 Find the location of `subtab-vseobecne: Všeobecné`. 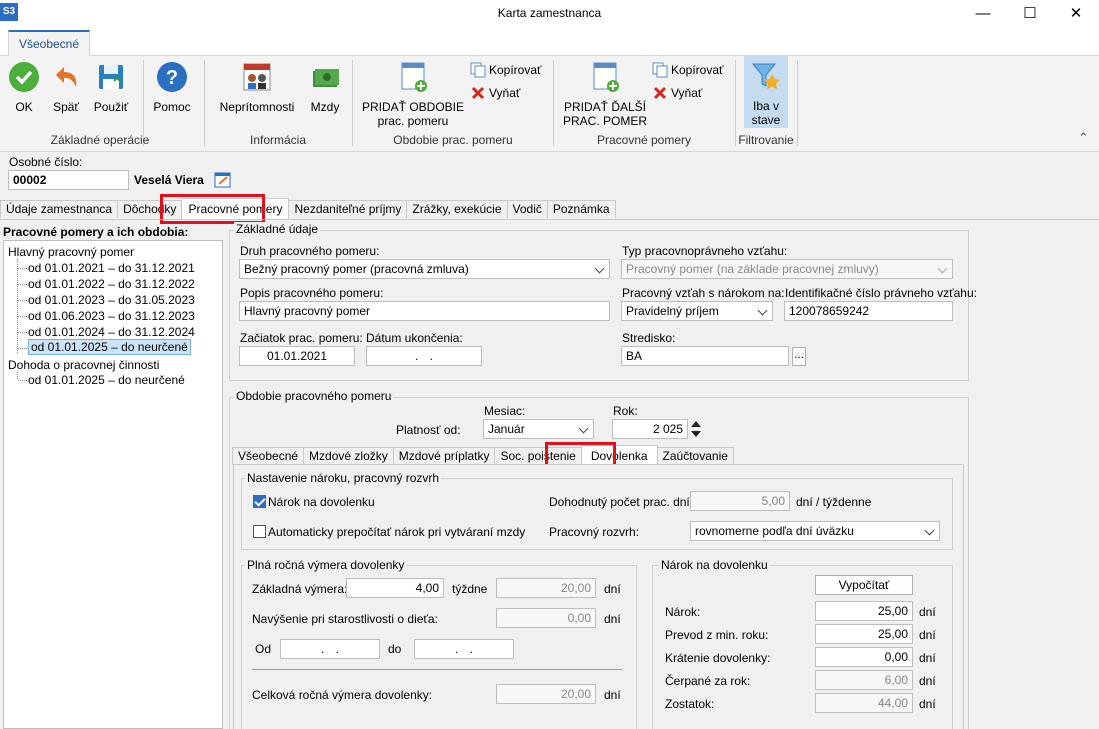

subtab-vseobecne: Všeobecné is located at coordinates (268, 456).